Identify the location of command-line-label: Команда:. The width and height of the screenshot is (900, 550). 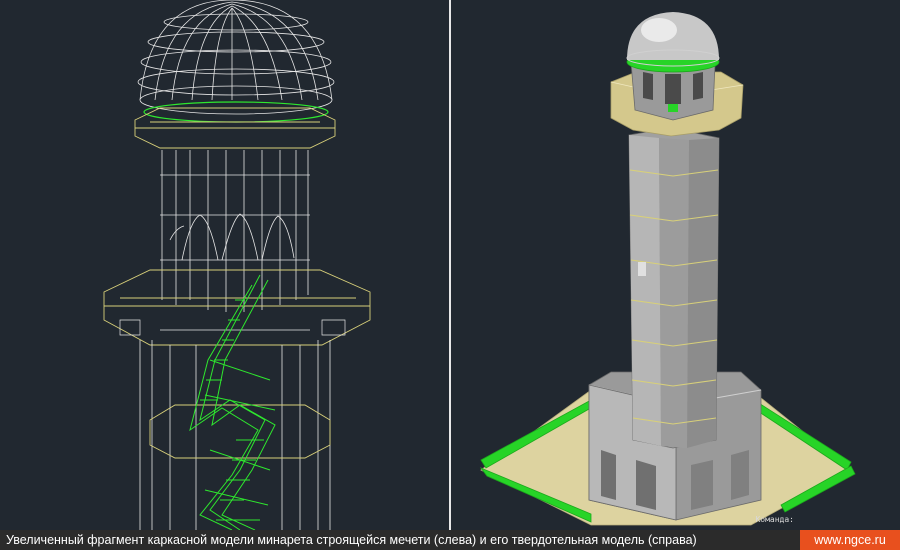
(774, 519).